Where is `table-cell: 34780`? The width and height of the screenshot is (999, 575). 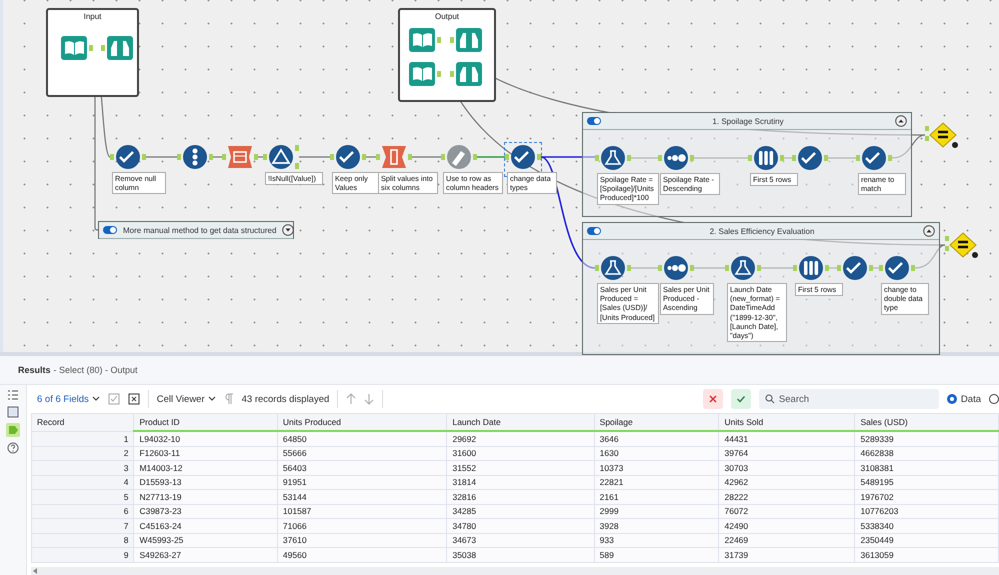
table-cell: 34780 is located at coordinates (520, 525).